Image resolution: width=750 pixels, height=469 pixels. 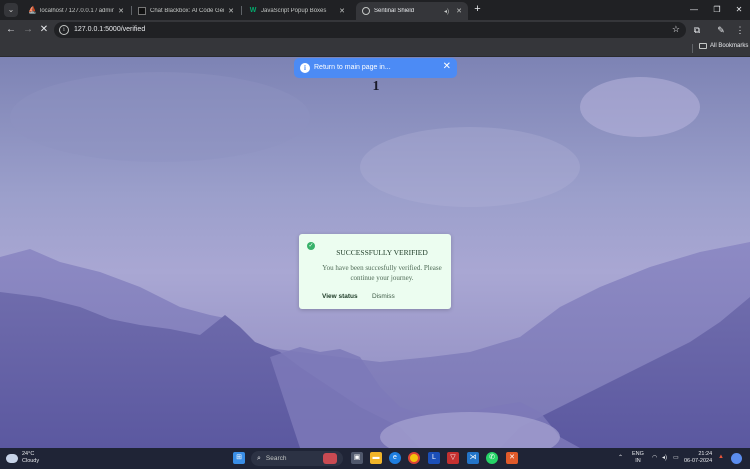 What do you see at coordinates (448, 11) in the screenshot?
I see `speaker-icon: ◂)` at bounding box center [448, 11].